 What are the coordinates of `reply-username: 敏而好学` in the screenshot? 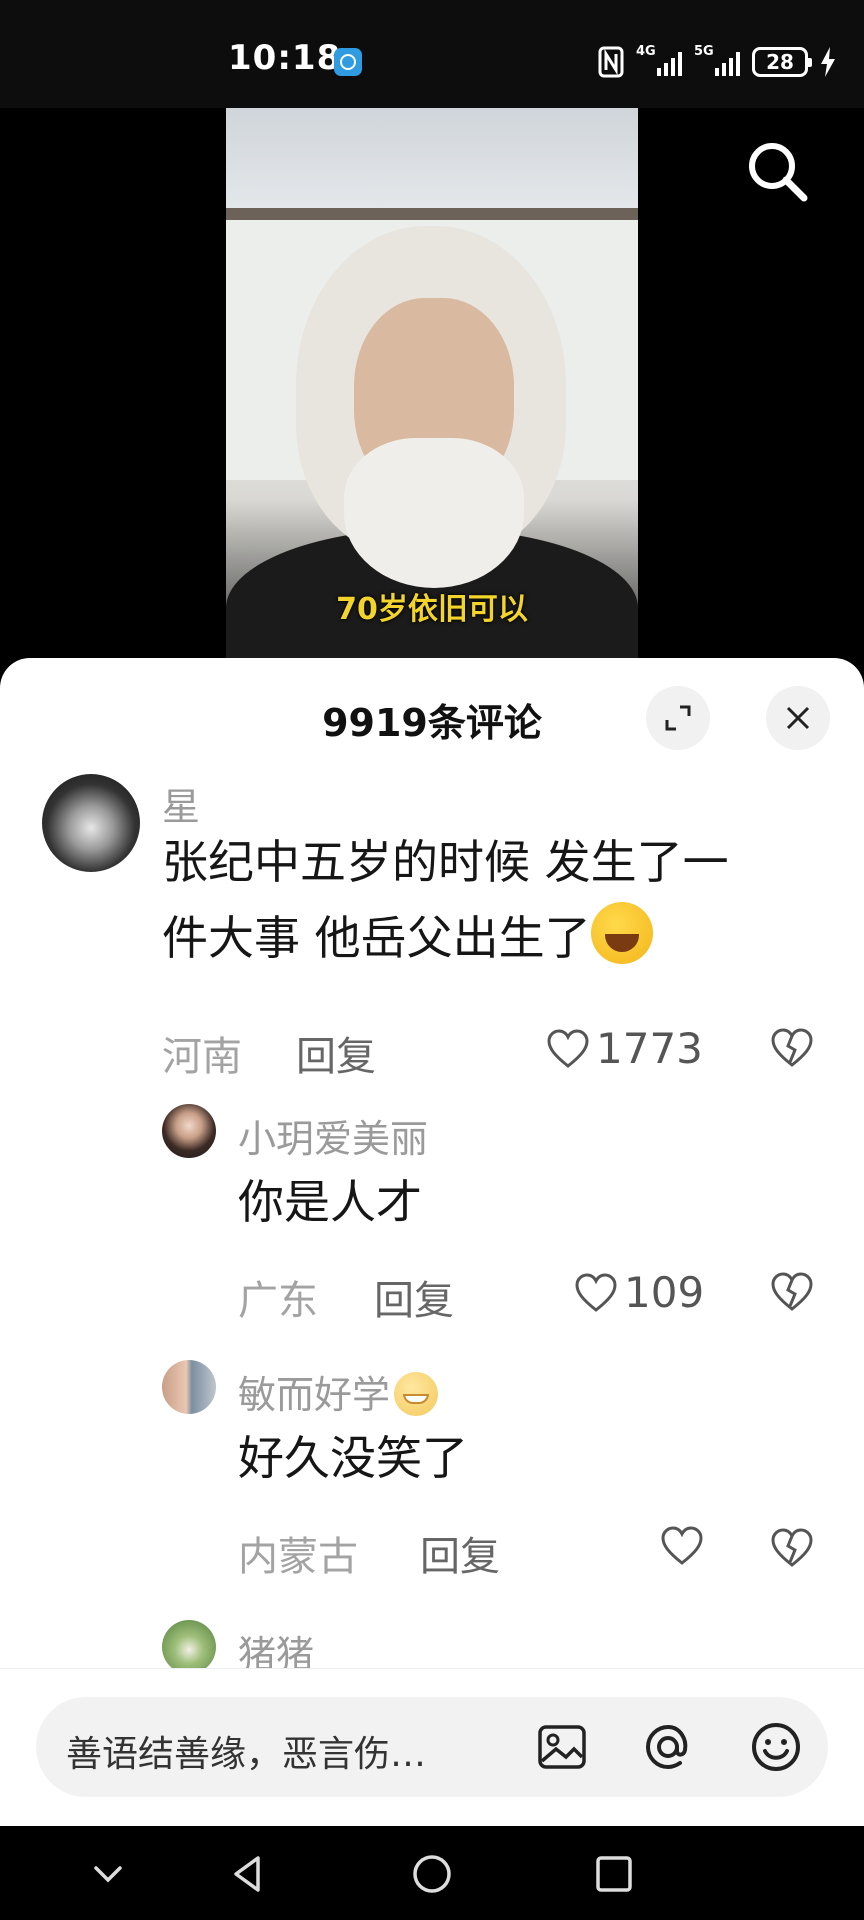 It's located at (338, 1391).